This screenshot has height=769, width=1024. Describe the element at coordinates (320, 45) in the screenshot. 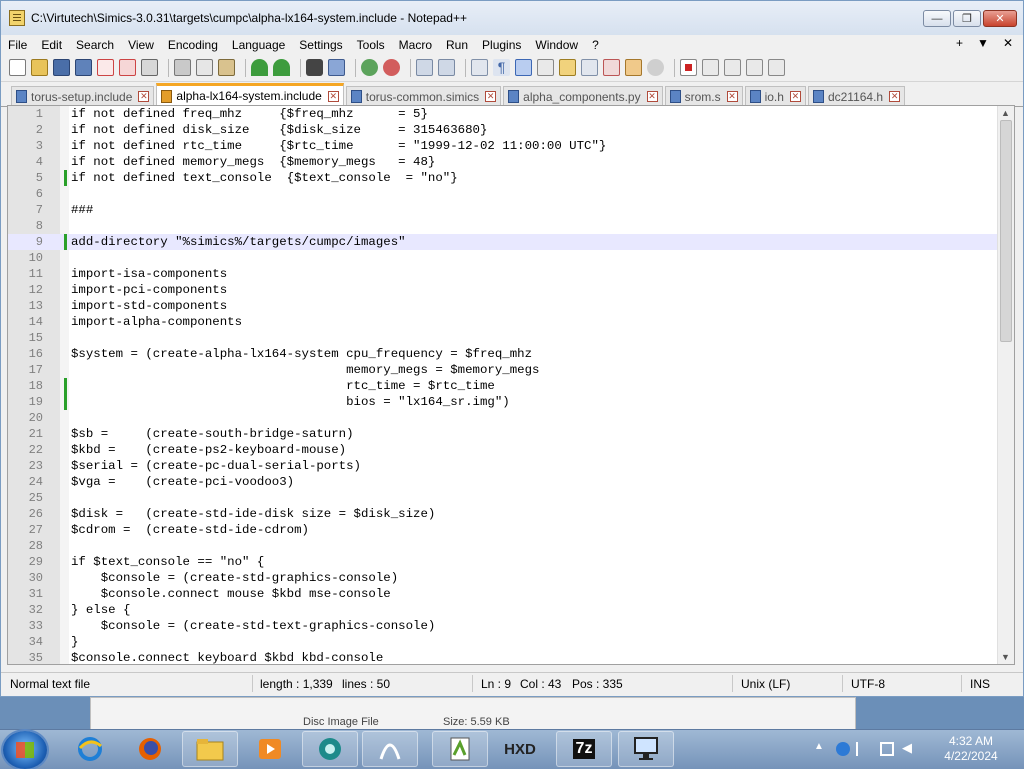

I see `menu-settings: Settings` at that location.